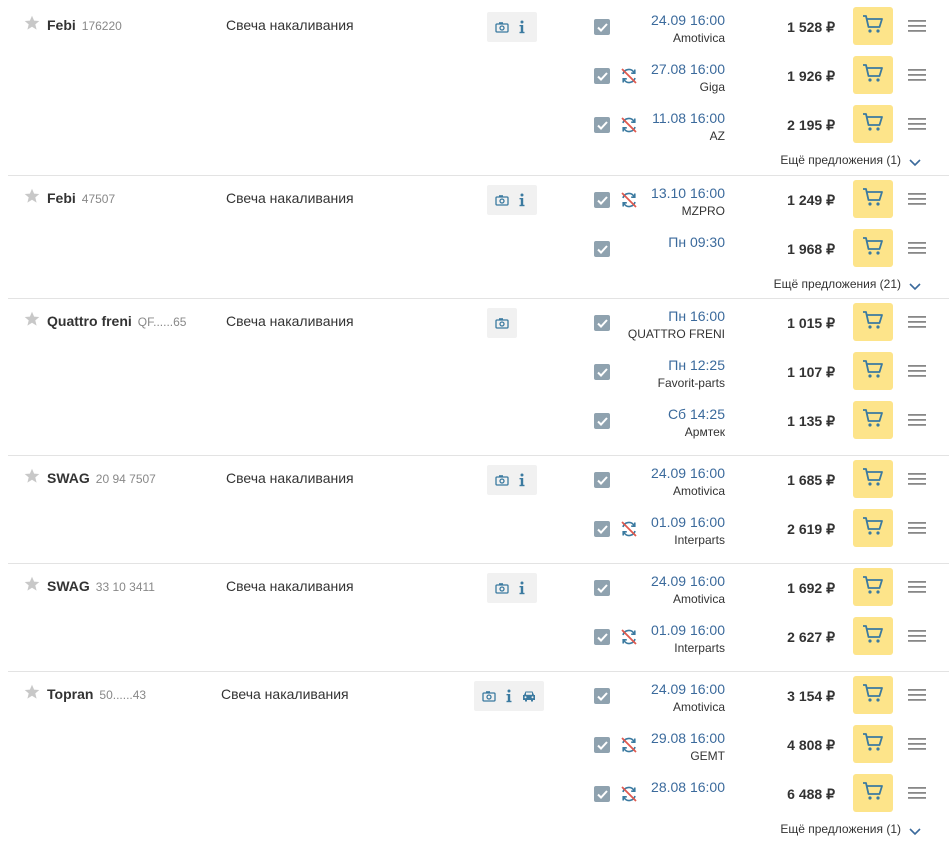 The width and height of the screenshot is (949, 843). Describe the element at coordinates (811, 637) in the screenshot. I see `offer-price: 2 627 ₽` at that location.